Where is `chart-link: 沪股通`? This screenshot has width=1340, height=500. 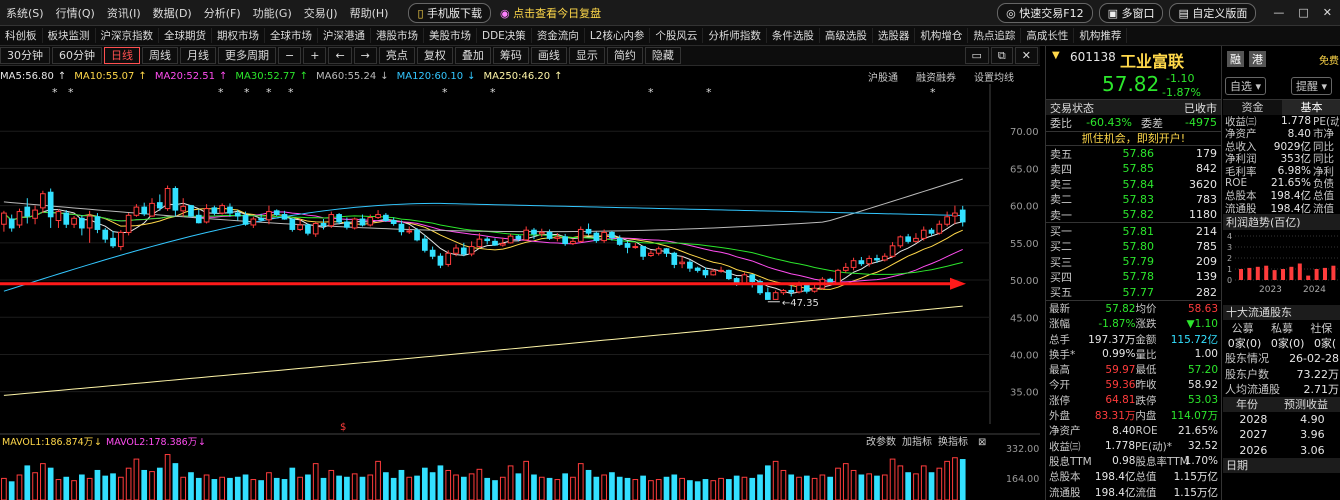
chart-link: 沪股通 is located at coordinates (883, 76).